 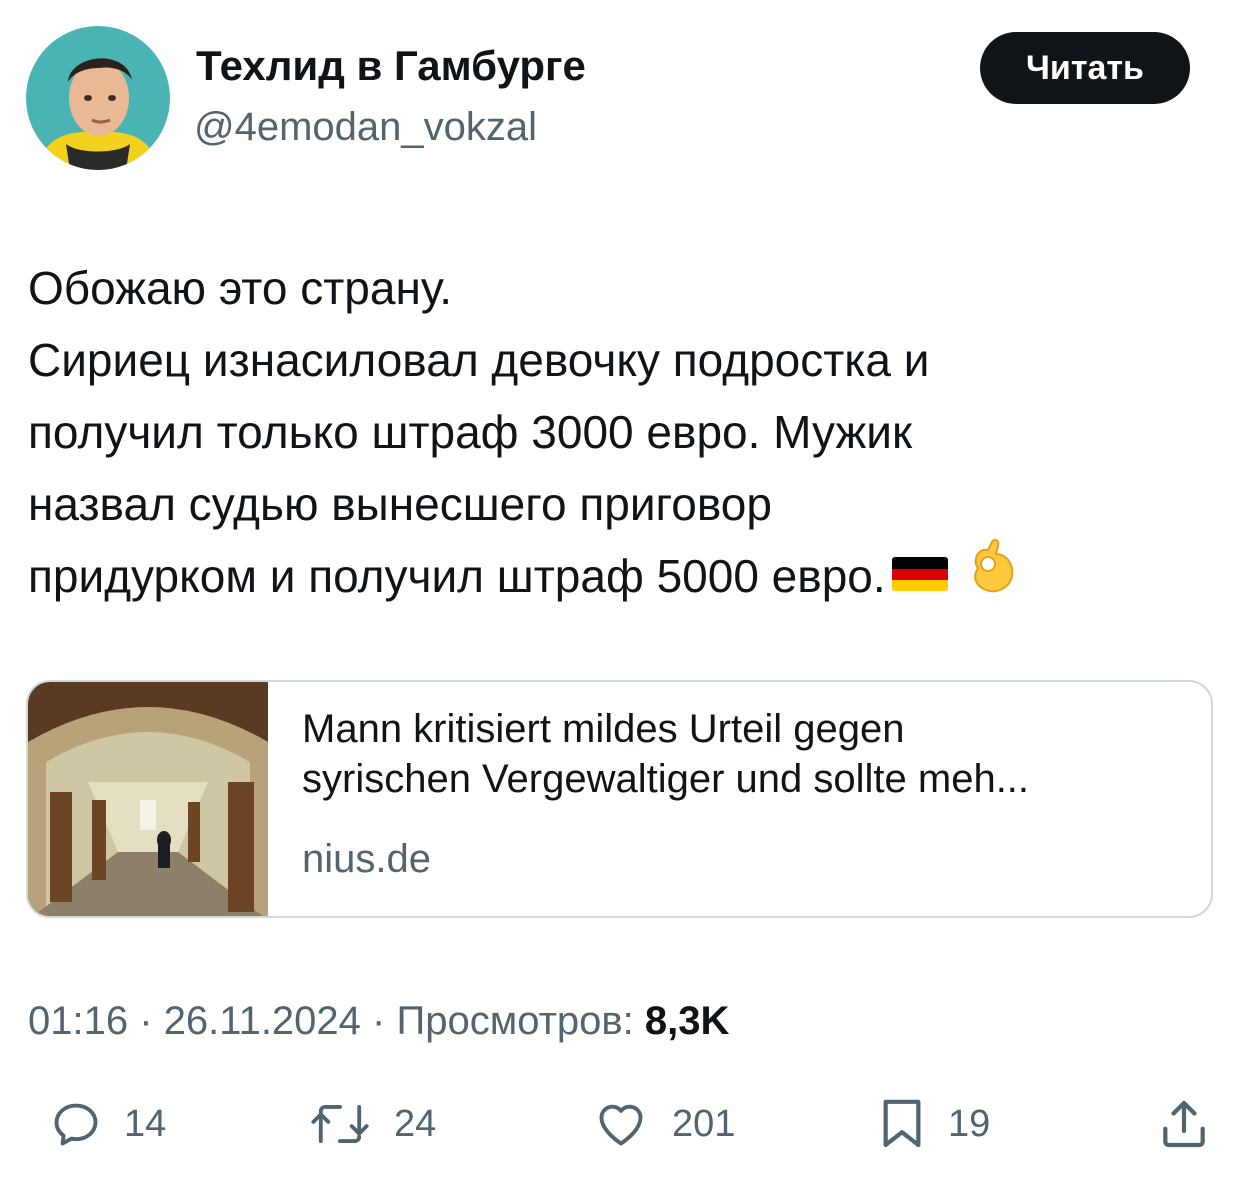 I want to click on repost-button: 24, so click(x=372, y=1124).